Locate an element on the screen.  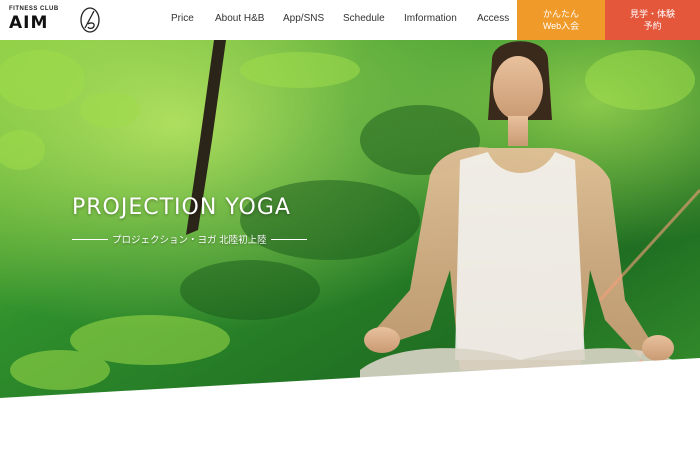
hero-subtitle: プロジェクション・ヨガ 北陸初上陸 is located at coordinates (189, 240).